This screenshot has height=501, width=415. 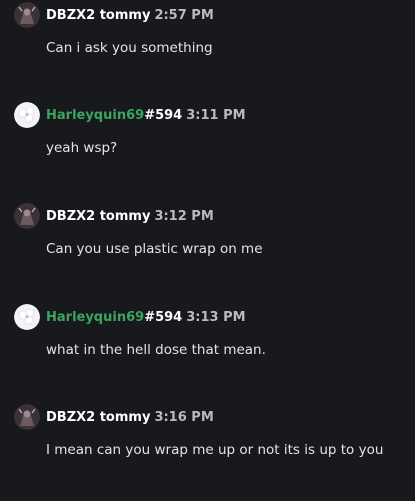 I want to click on timestamp: 3:11 PM, so click(x=216, y=115).